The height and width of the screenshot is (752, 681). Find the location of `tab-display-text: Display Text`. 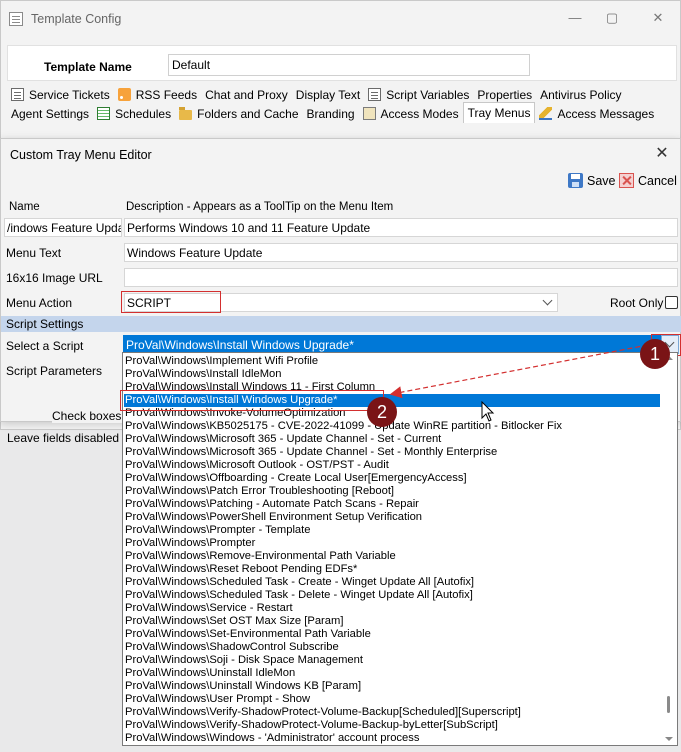

tab-display-text: Display Text is located at coordinates (328, 94).